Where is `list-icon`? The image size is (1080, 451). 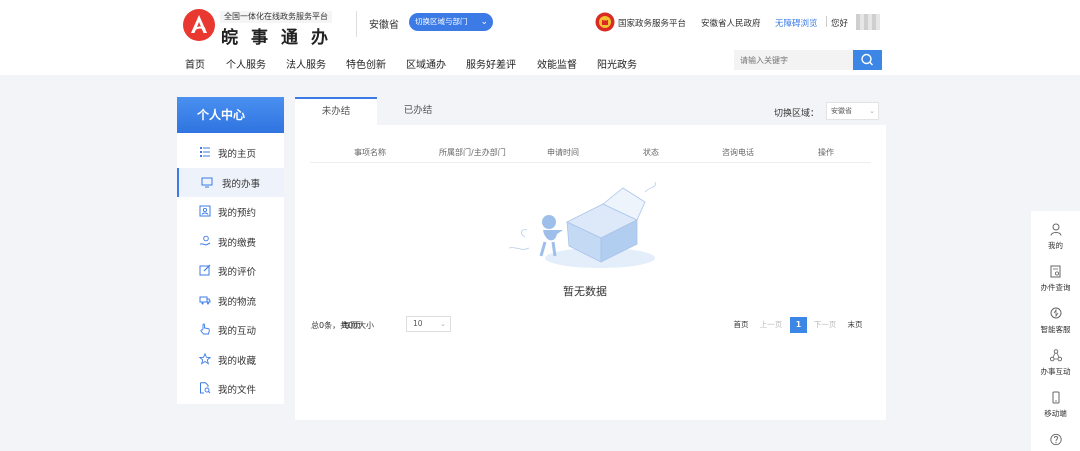
list-icon is located at coordinates (205, 152).